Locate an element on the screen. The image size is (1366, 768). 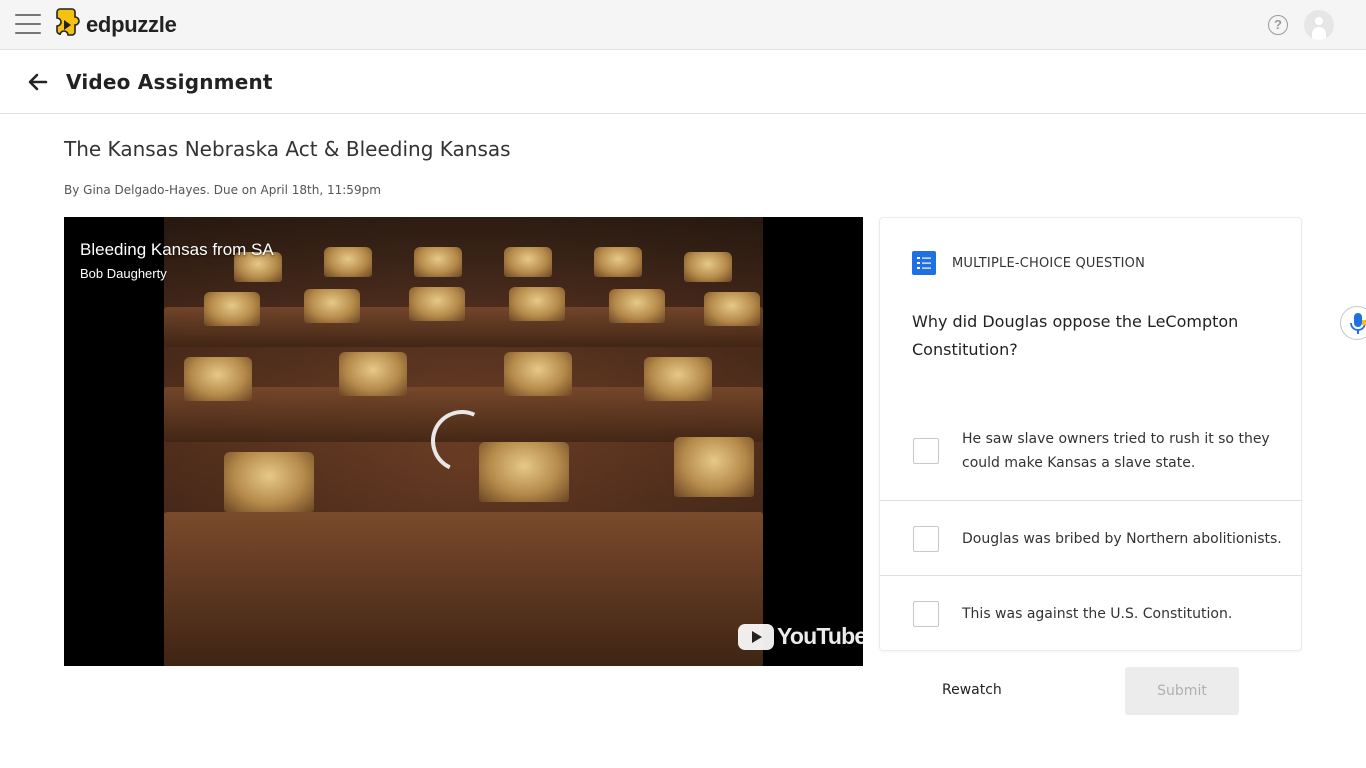
answer-option: This was against the U.S. Constitution. is located at coordinates (1090, 613).